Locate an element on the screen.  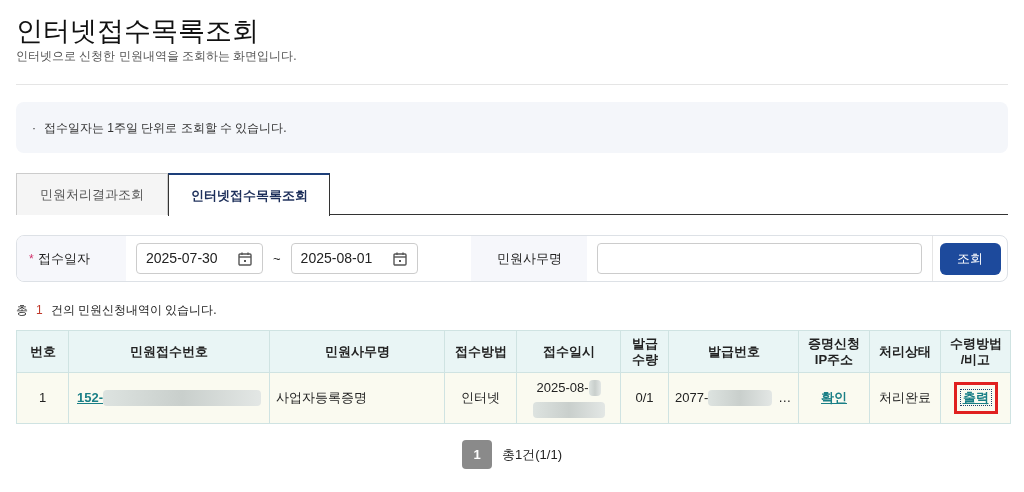
column-header: 번호 is located at coordinates (42, 351).